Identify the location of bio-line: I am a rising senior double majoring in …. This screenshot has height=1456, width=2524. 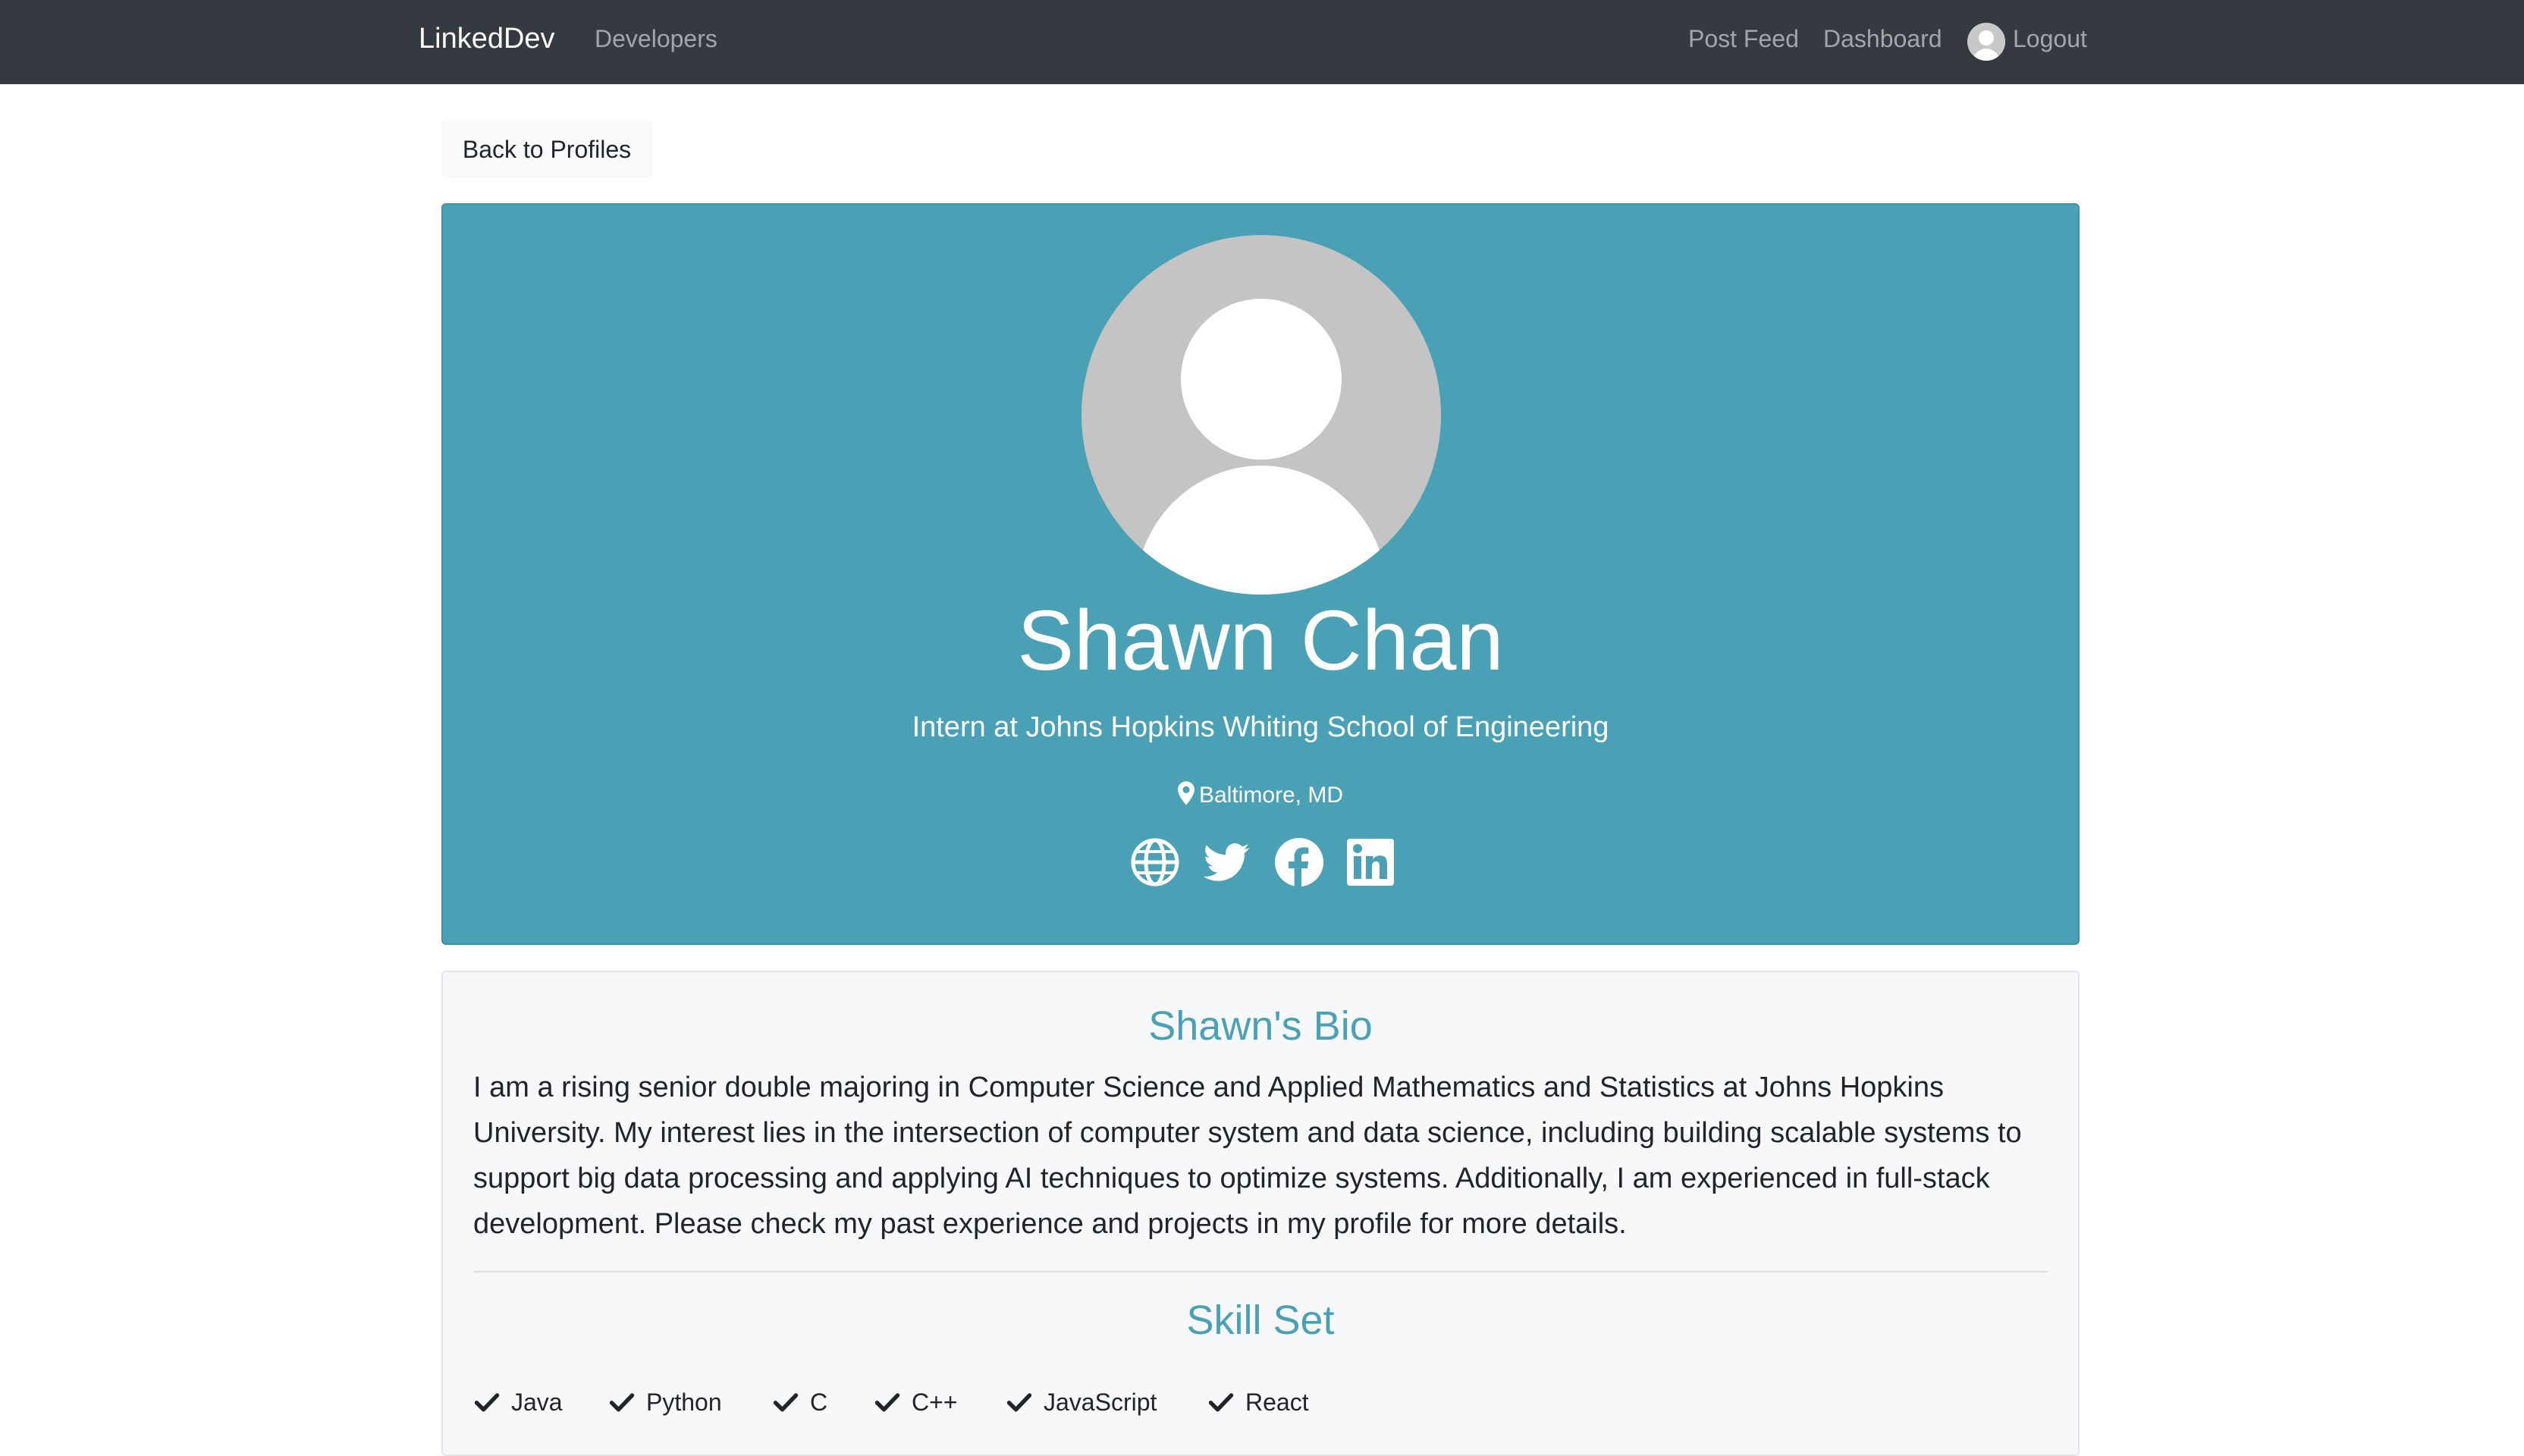
(1209, 1087).